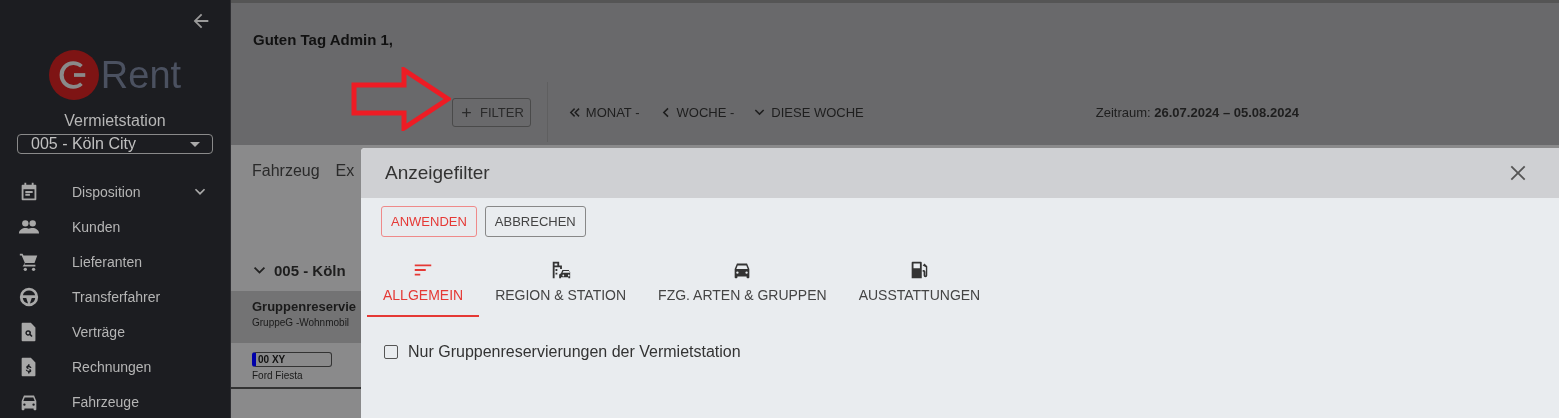  What do you see at coordinates (115, 401) in the screenshot?
I see `sidebar-item: Fahrzeuge` at bounding box center [115, 401].